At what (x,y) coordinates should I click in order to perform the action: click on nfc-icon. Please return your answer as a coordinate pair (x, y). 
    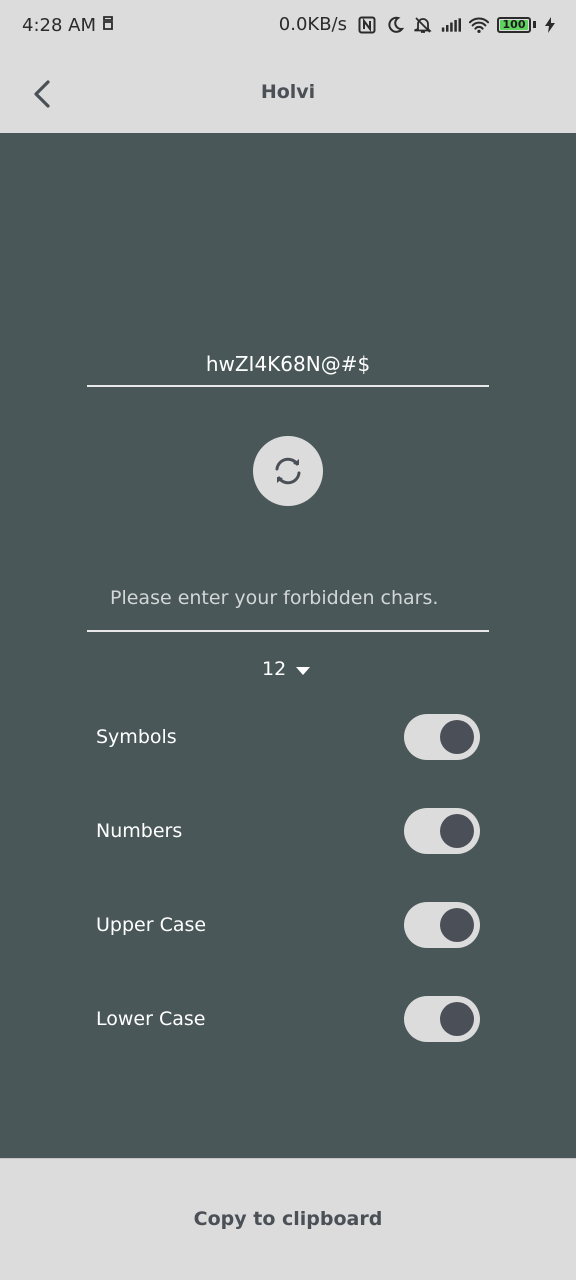
    Looking at the image, I should click on (367, 25).